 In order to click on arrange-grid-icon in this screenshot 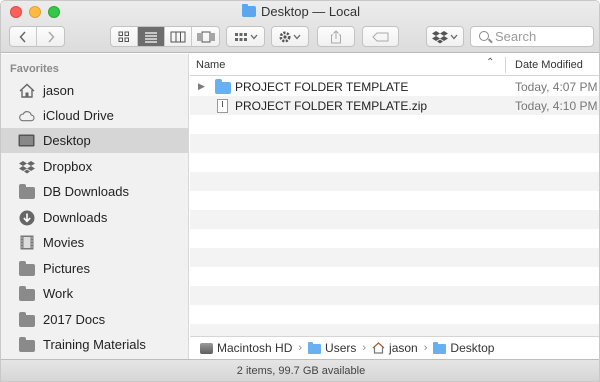, I will do `click(245, 36)`.